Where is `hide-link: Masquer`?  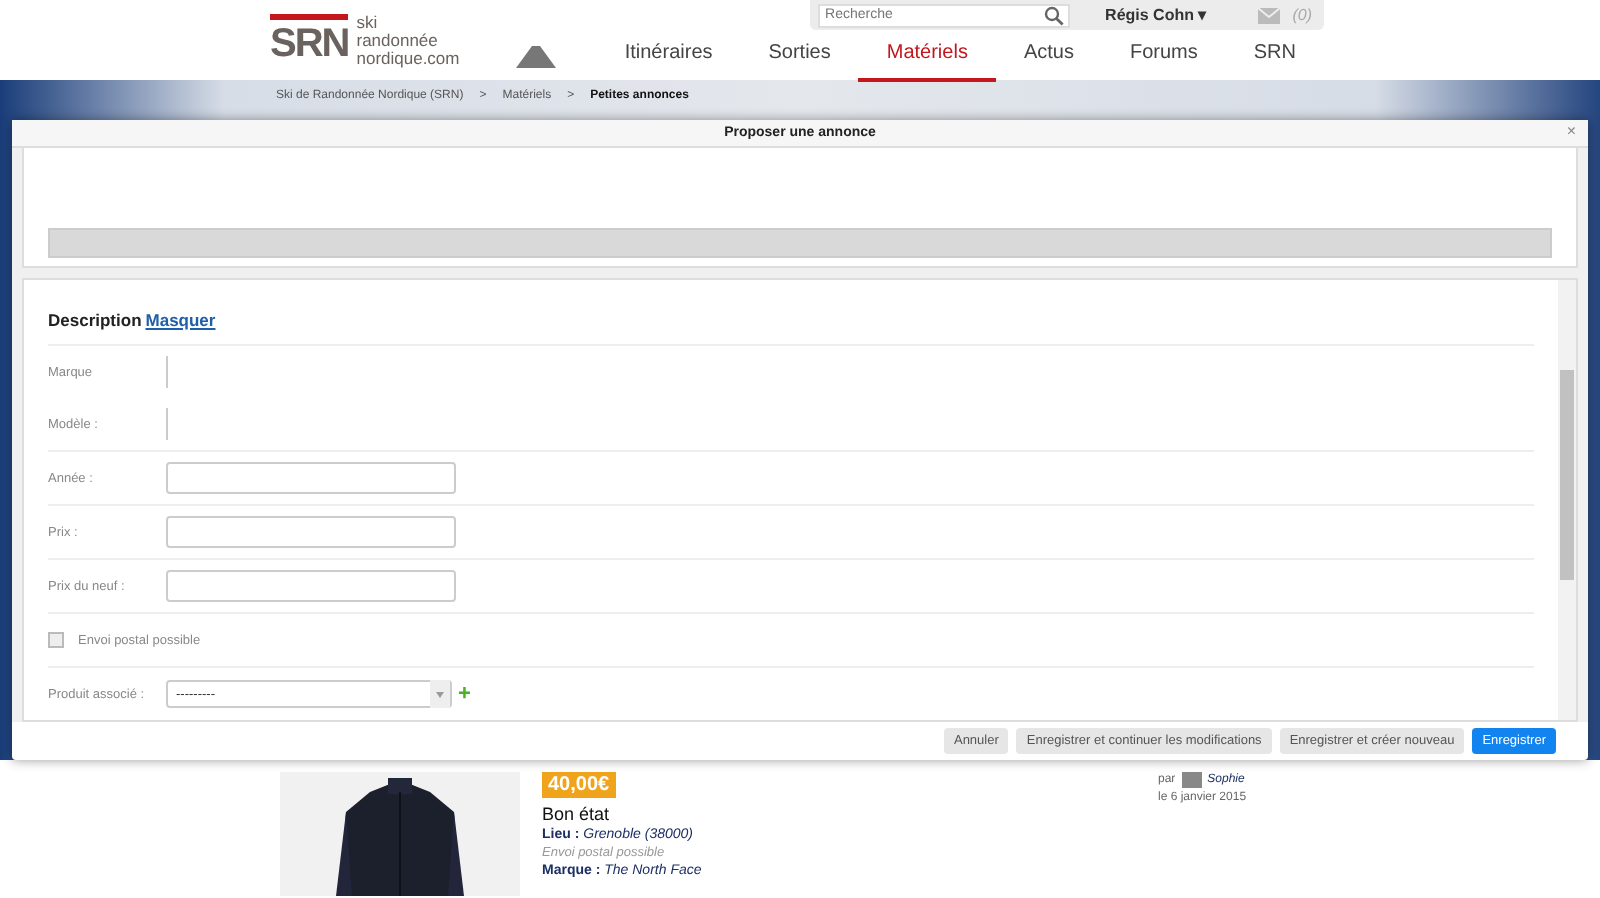 hide-link: Masquer is located at coordinates (180, 320).